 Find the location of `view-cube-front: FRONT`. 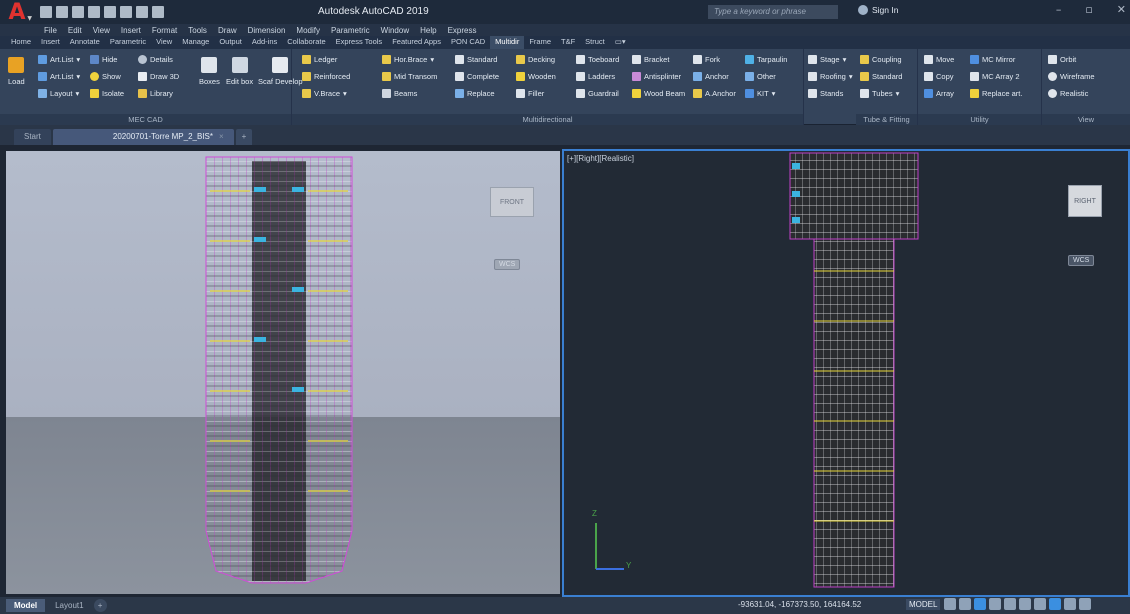

view-cube-front: FRONT is located at coordinates (512, 202).